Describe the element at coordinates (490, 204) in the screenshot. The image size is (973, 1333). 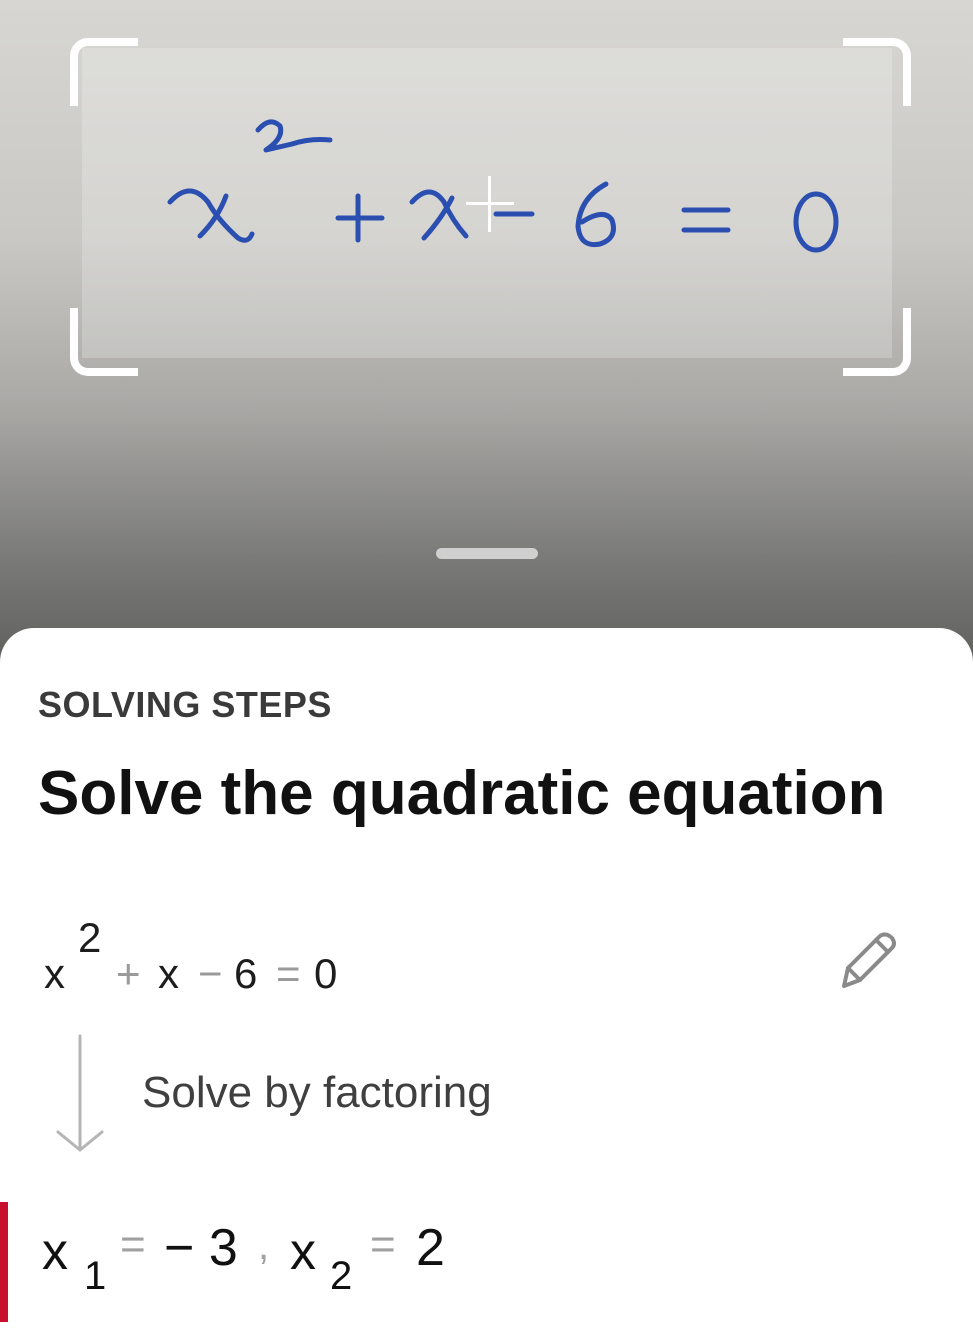
I see `crosshair-icon` at that location.